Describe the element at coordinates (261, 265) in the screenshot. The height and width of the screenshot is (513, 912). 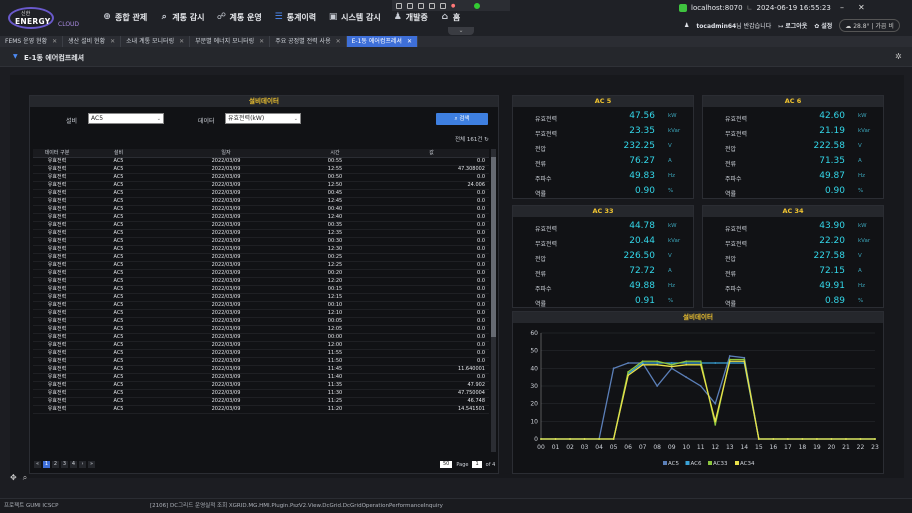
I see `table-row: 유효전력 AC5 2022/03/09 12:25 0.0` at that location.